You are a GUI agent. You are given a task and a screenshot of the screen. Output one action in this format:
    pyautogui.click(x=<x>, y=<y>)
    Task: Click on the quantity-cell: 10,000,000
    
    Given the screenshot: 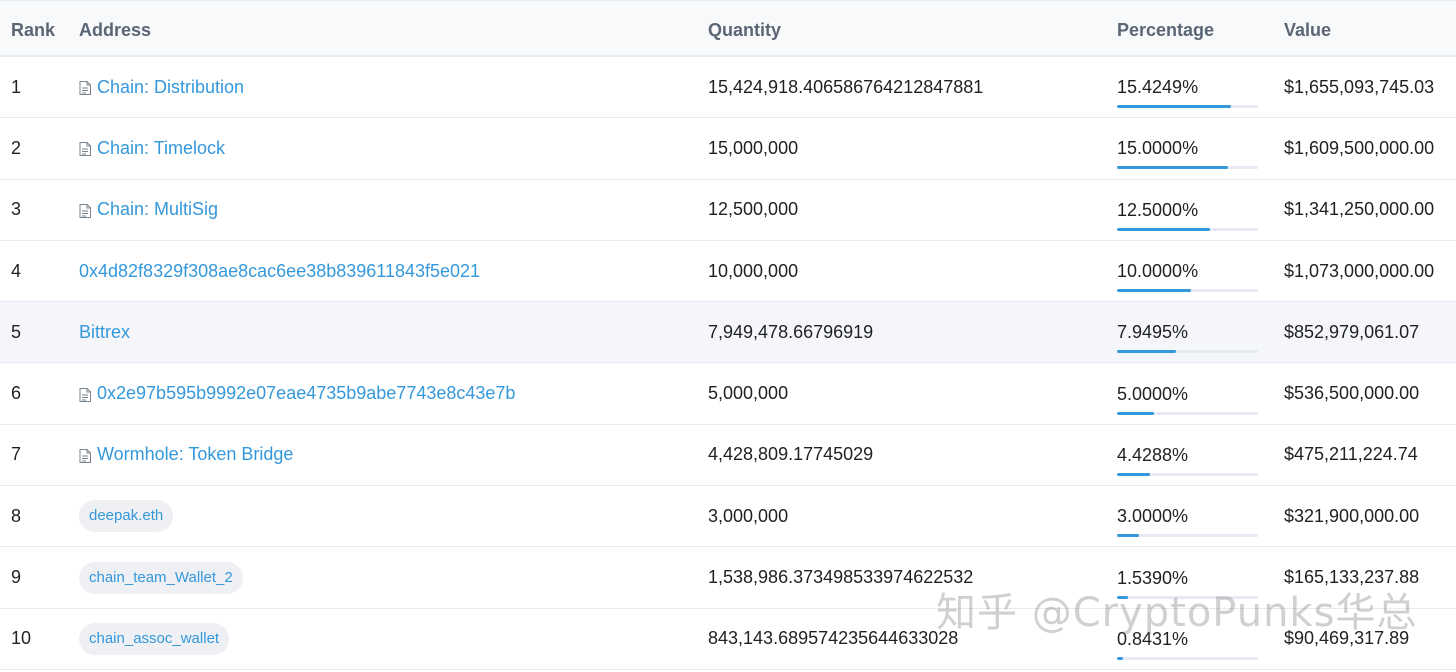 What is the action you would take?
    pyautogui.click(x=753, y=270)
    